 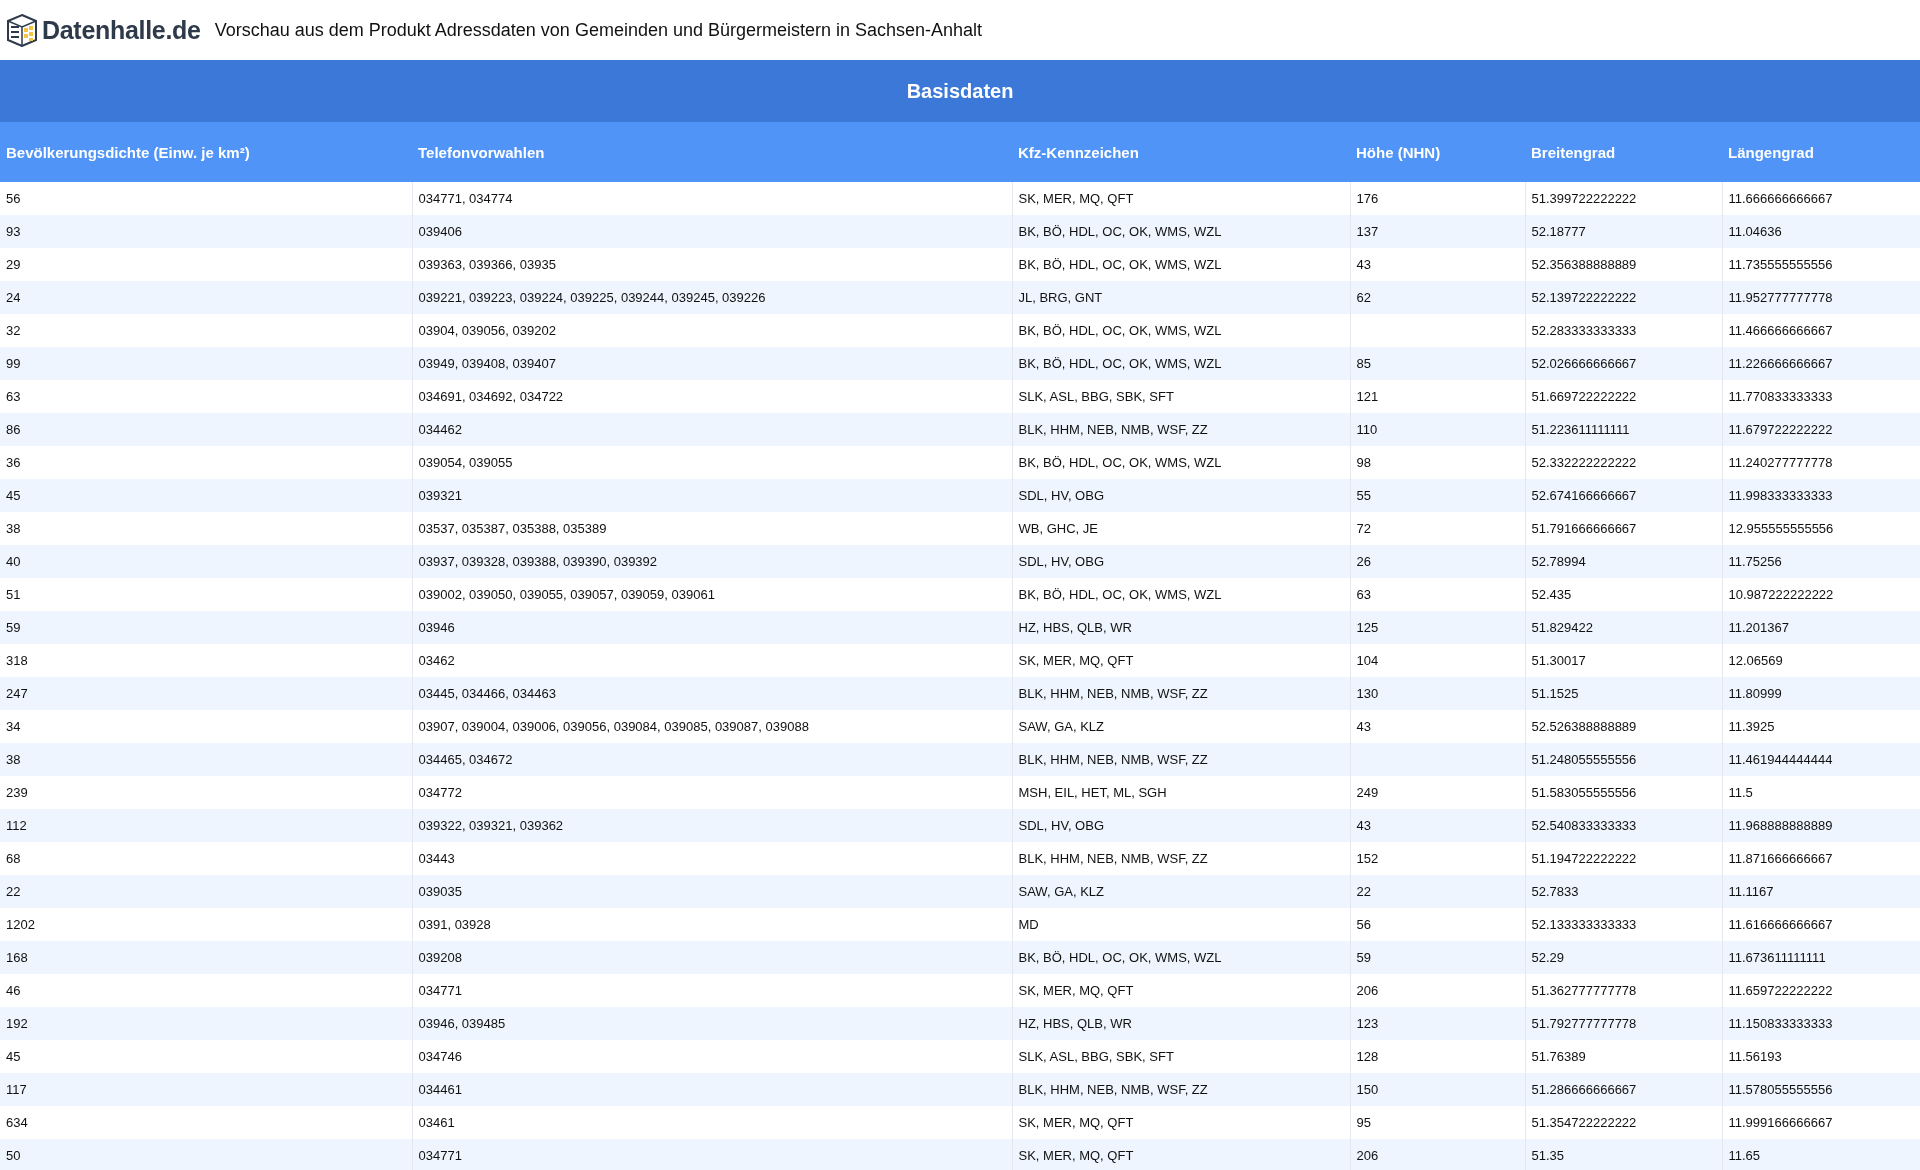 What do you see at coordinates (712, 1023) in the screenshot?
I see `table-cell: 03946, 039485` at bounding box center [712, 1023].